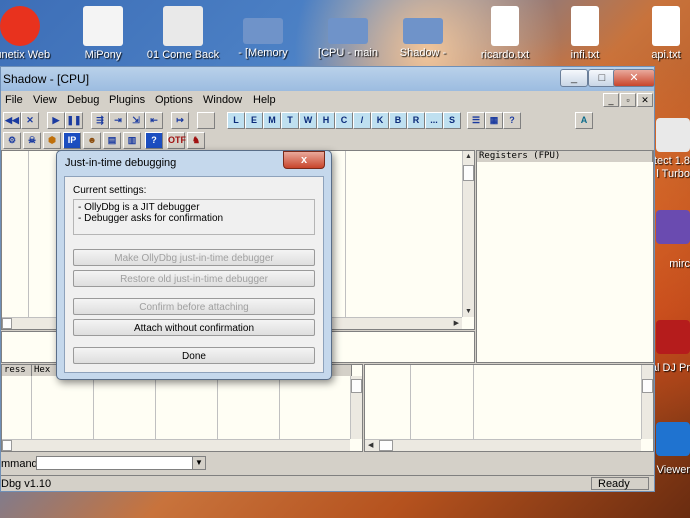 Image resolution: width=690 pixels, height=518 pixels. I want to click on source-button: S, so click(452, 120).